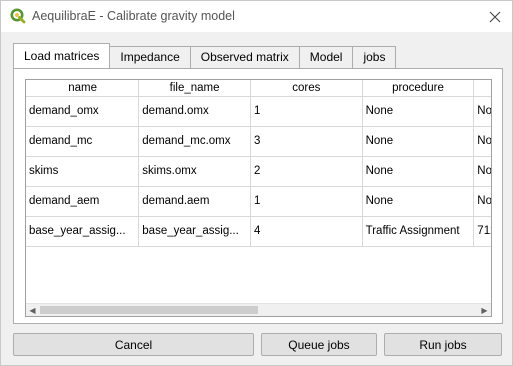 This screenshot has height=366, width=513. I want to click on cell-name: demand_mc, so click(83, 141).